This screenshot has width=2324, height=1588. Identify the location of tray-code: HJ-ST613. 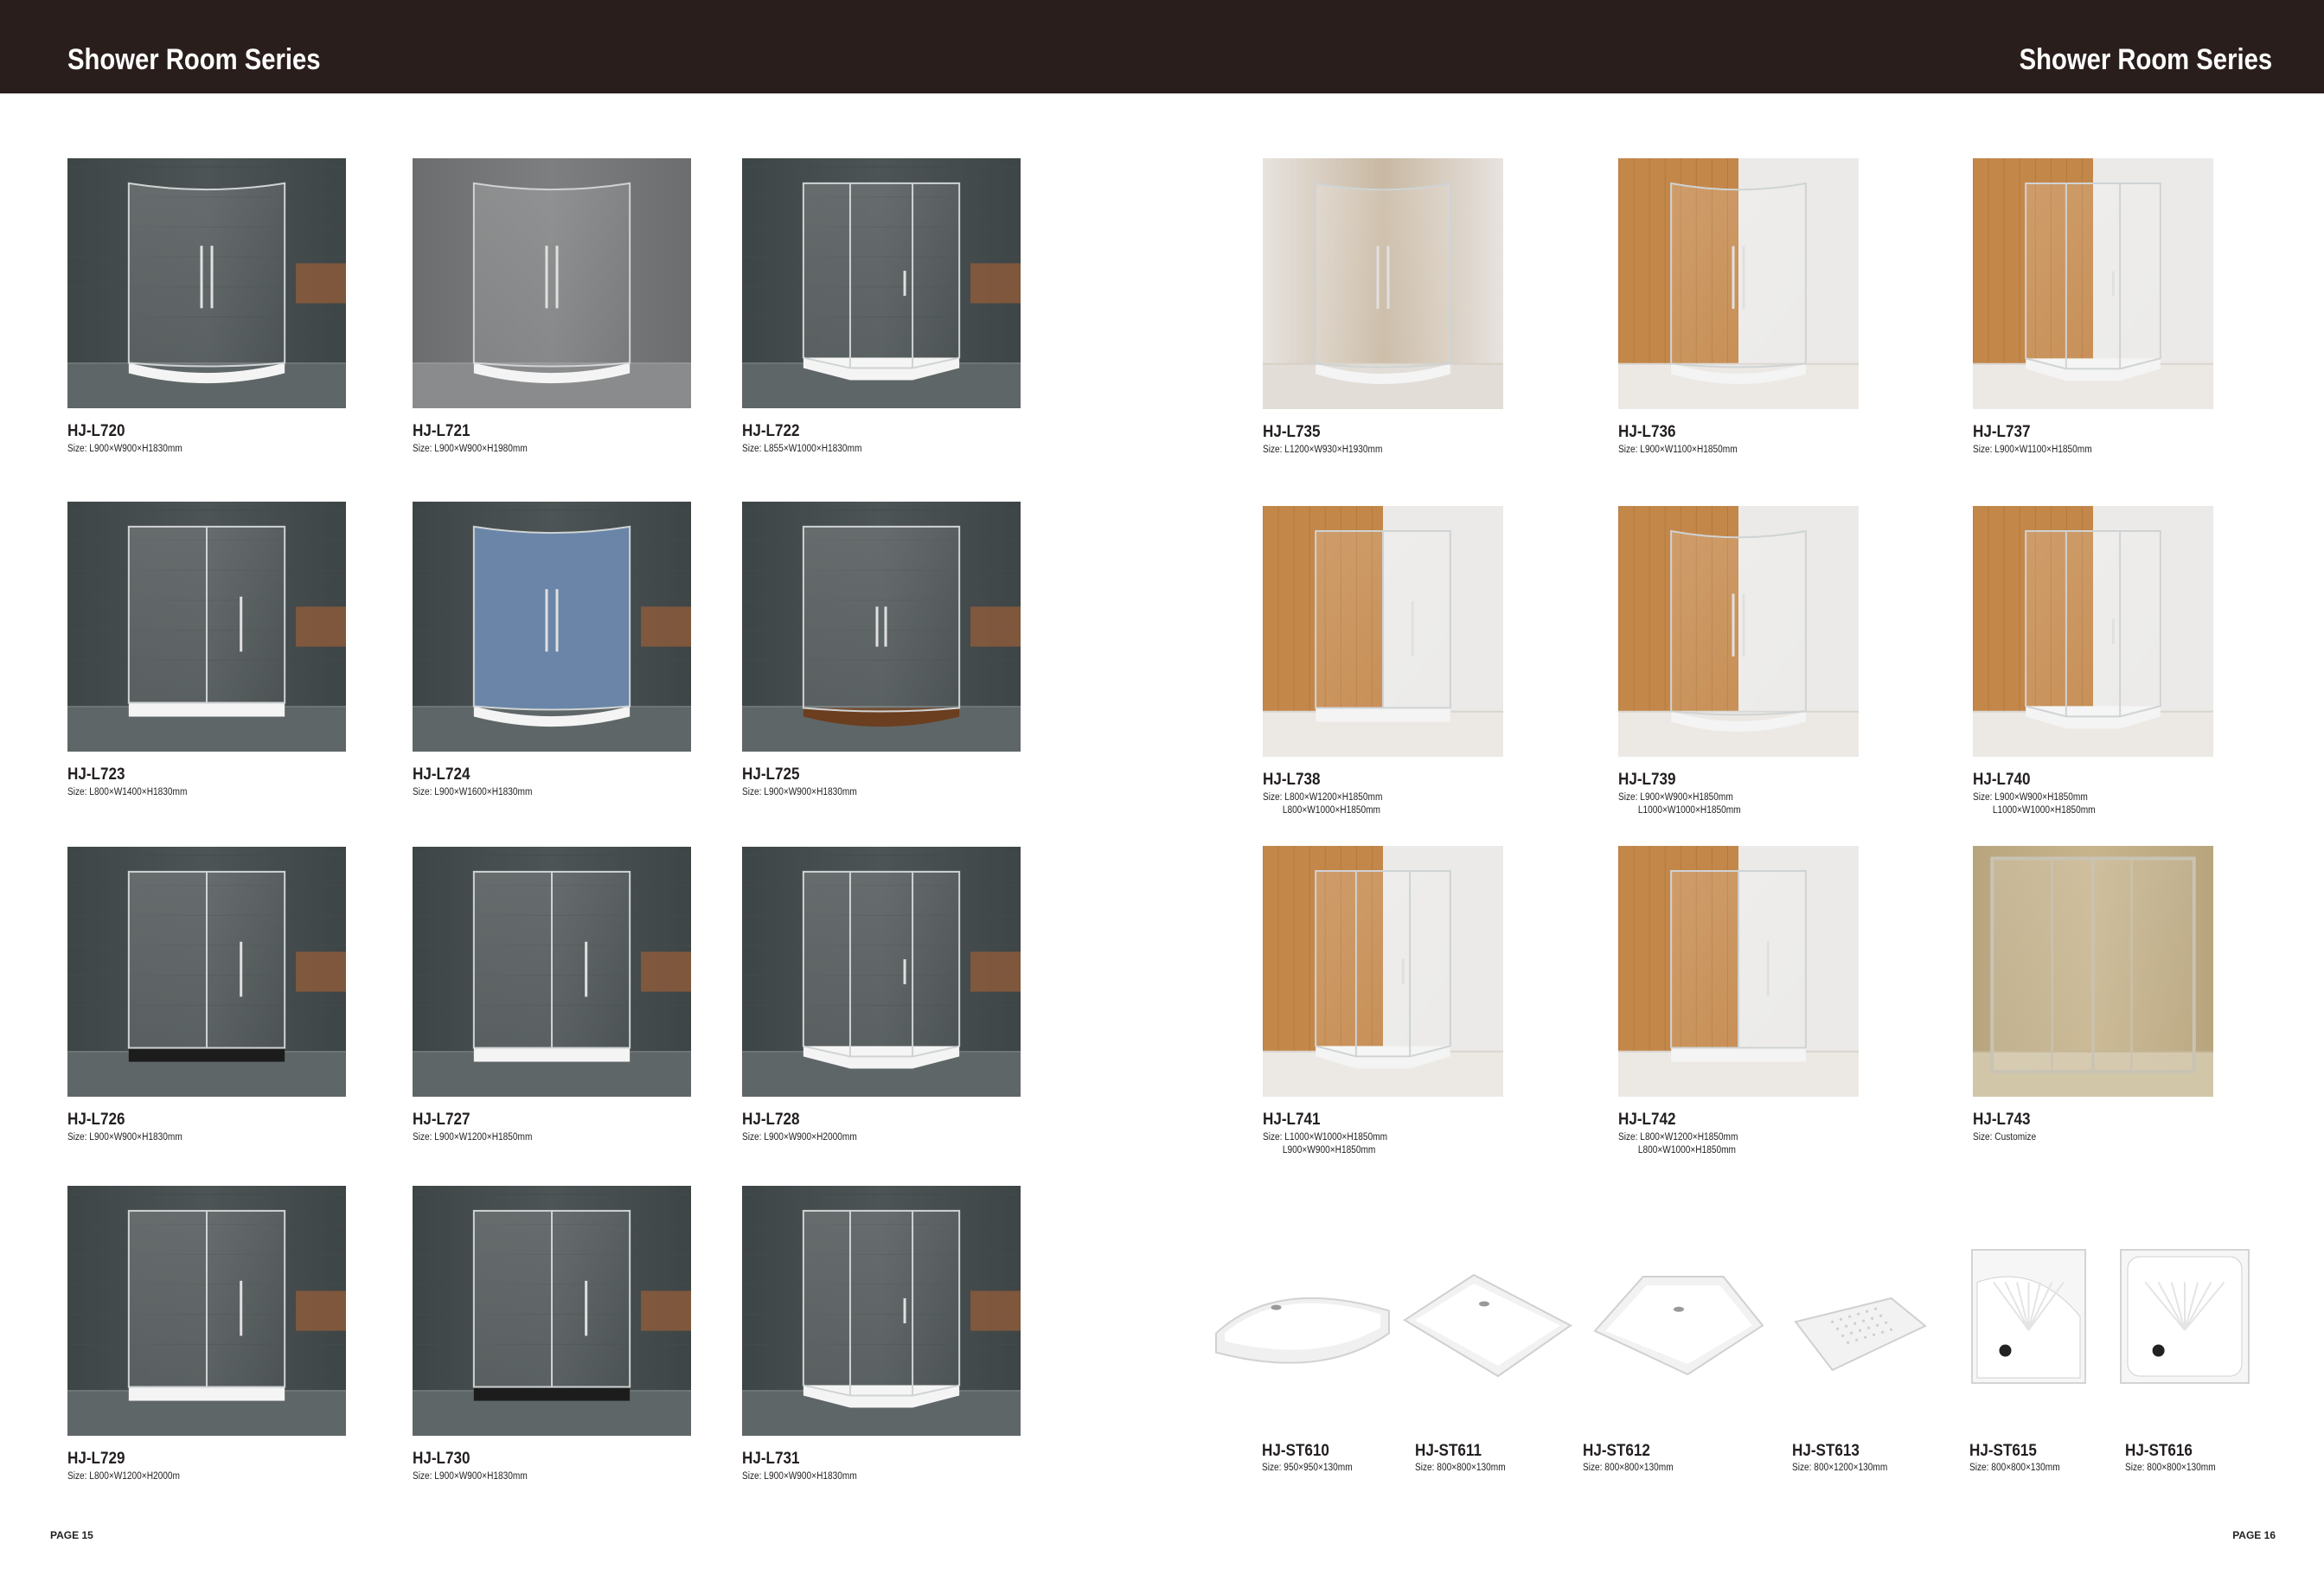
(1826, 1451).